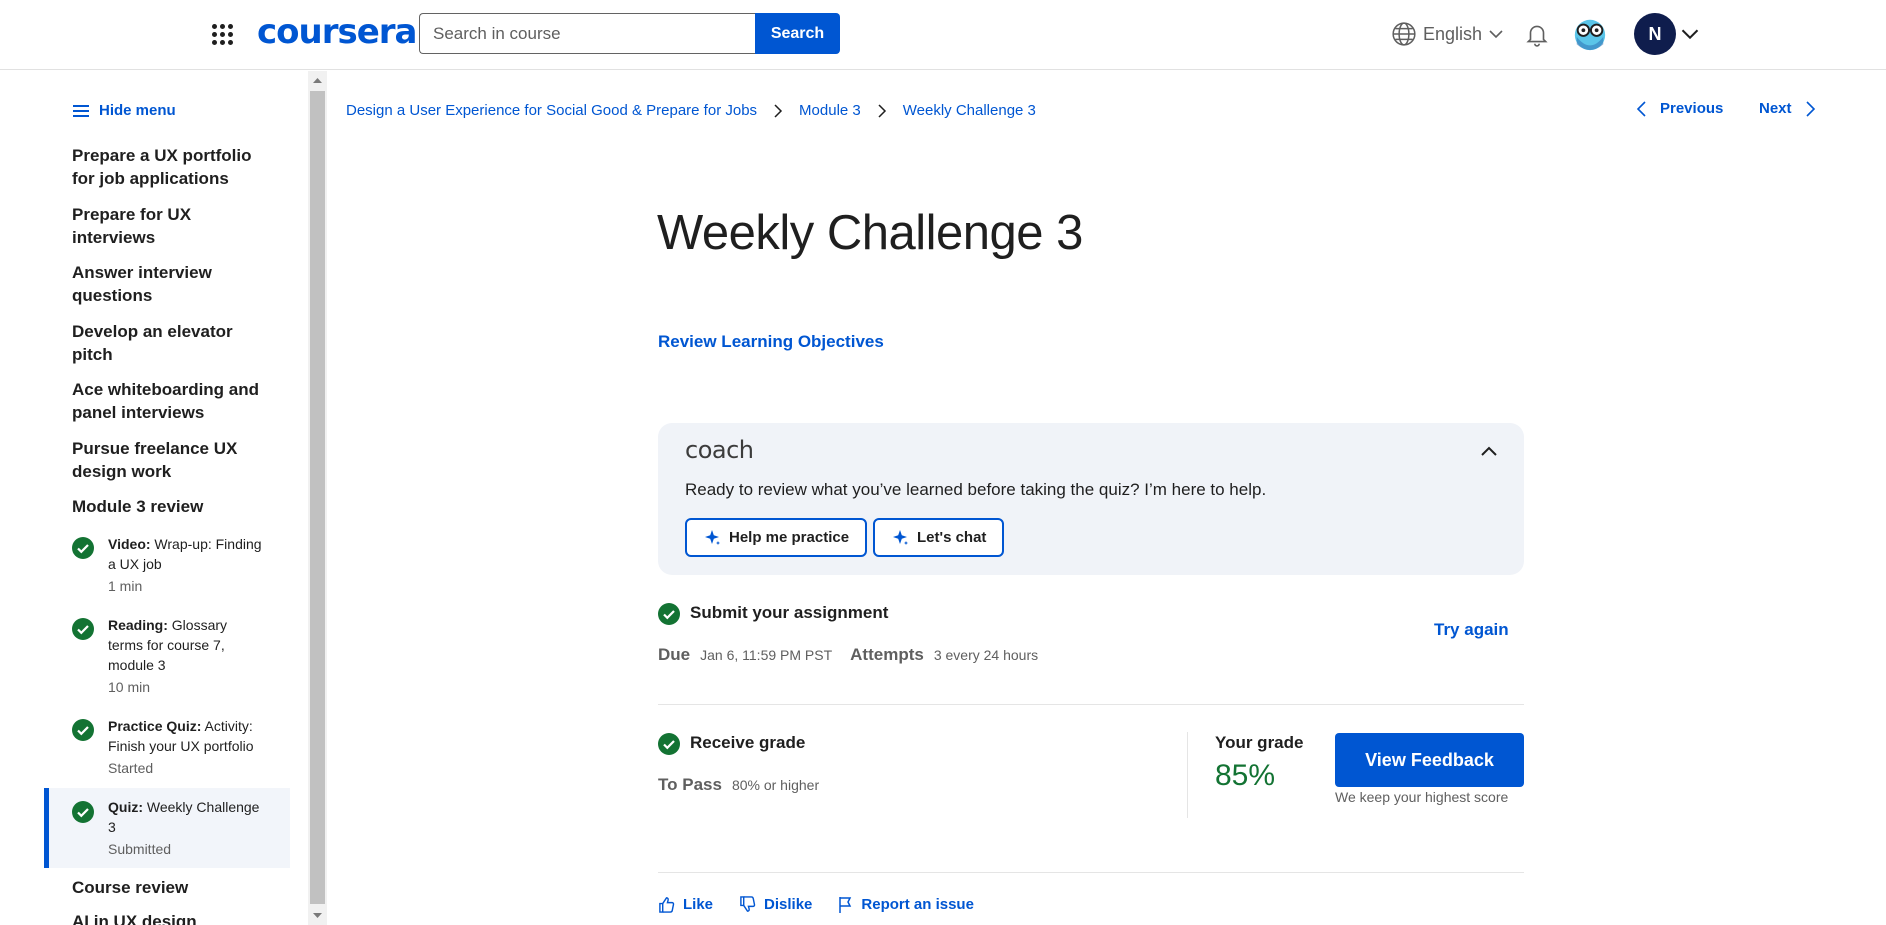  Describe the element at coordinates (674, 654) in the screenshot. I see `due-label: Due` at that location.